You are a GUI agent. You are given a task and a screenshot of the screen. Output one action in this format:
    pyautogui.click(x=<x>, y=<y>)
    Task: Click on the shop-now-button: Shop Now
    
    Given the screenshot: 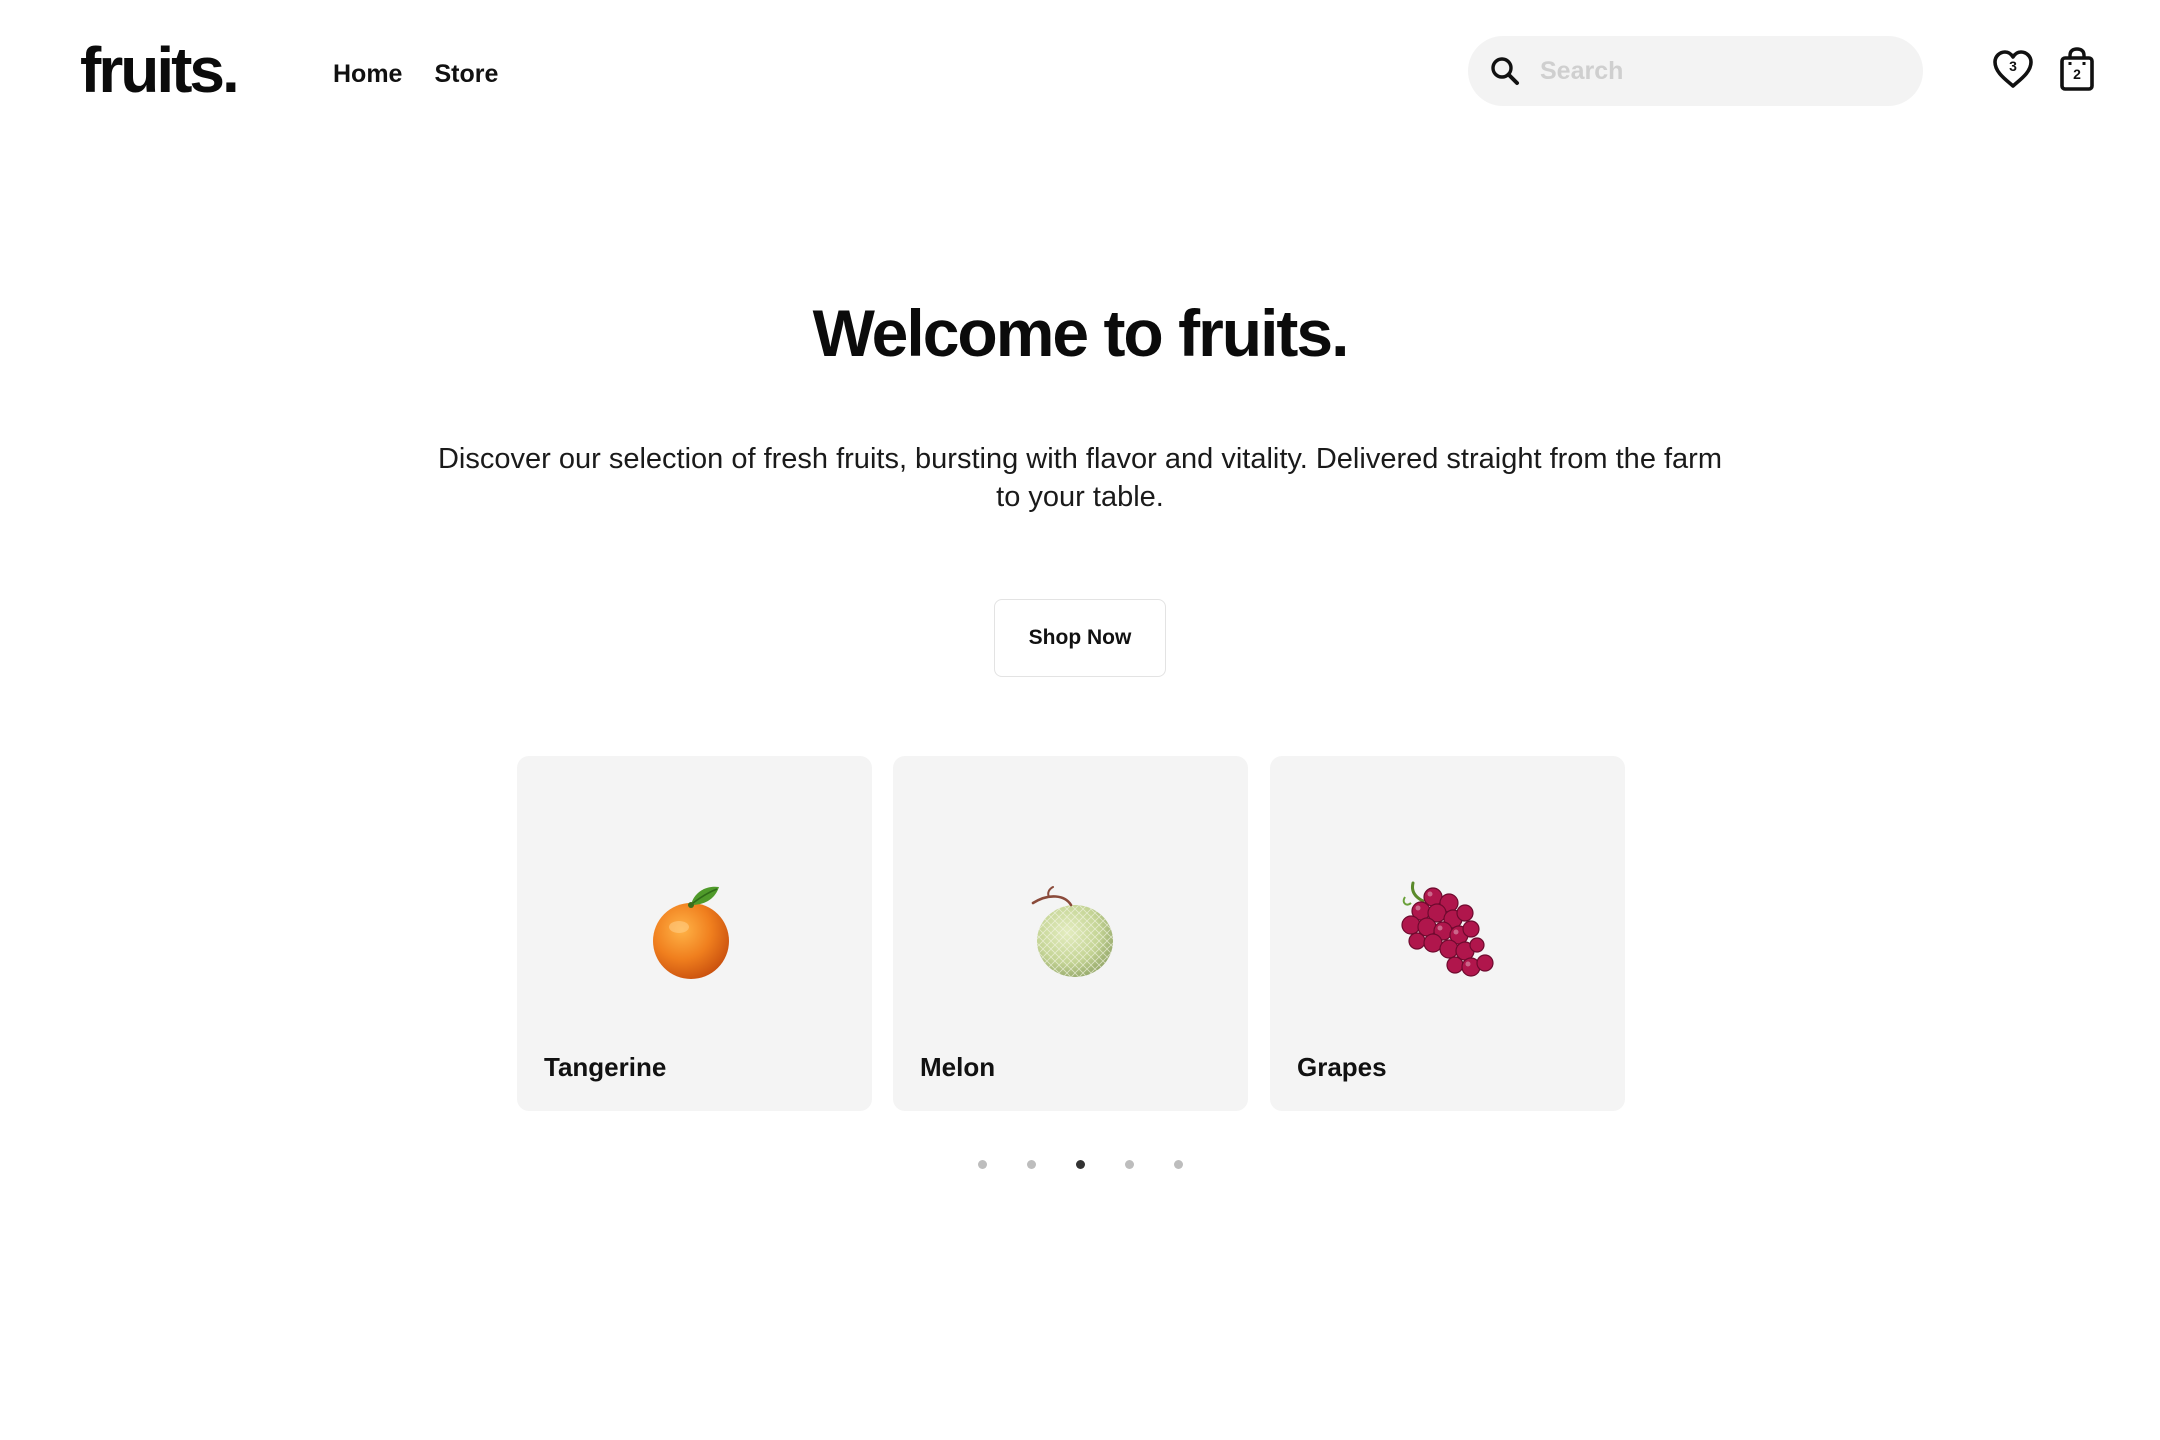 What is the action you would take?
    pyautogui.click(x=1080, y=638)
    